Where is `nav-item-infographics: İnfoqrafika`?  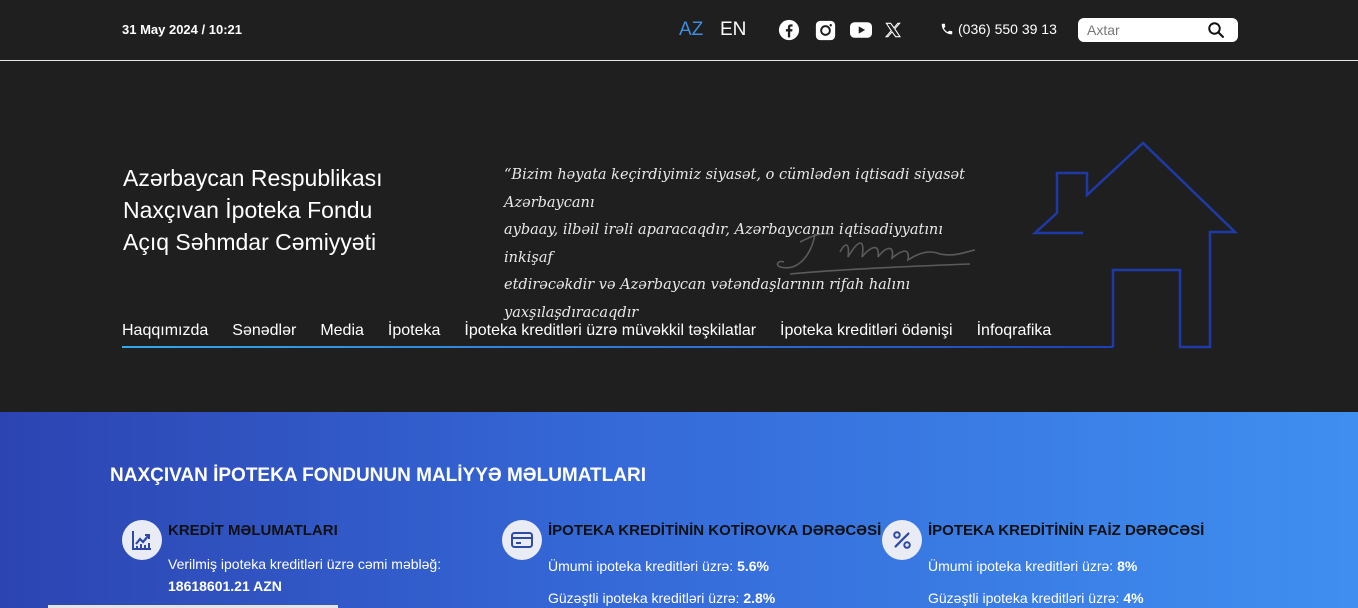 nav-item-infographics: İnfoqrafika is located at coordinates (1014, 331).